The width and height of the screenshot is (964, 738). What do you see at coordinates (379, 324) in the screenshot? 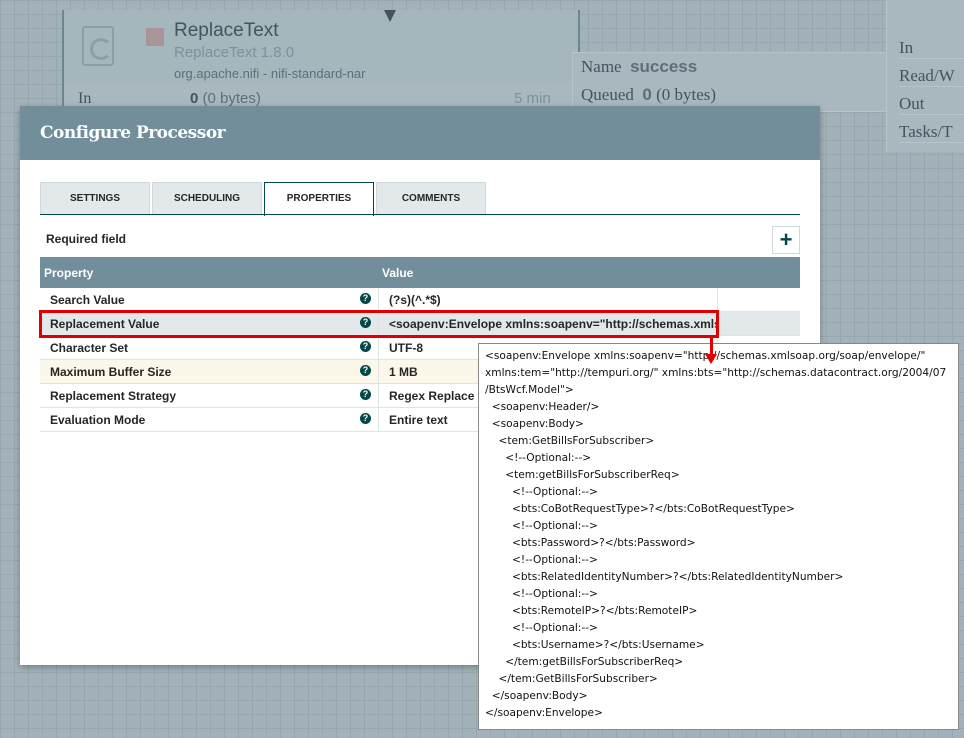
I see `highlight-annotation-box` at bounding box center [379, 324].